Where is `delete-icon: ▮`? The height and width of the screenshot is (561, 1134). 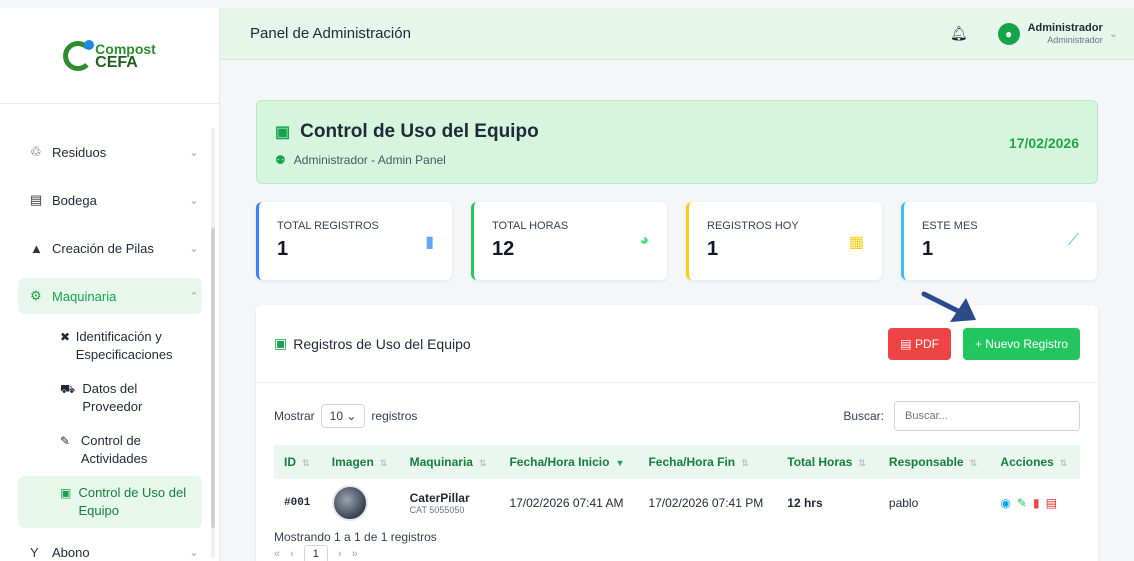 delete-icon: ▮ is located at coordinates (1036, 503).